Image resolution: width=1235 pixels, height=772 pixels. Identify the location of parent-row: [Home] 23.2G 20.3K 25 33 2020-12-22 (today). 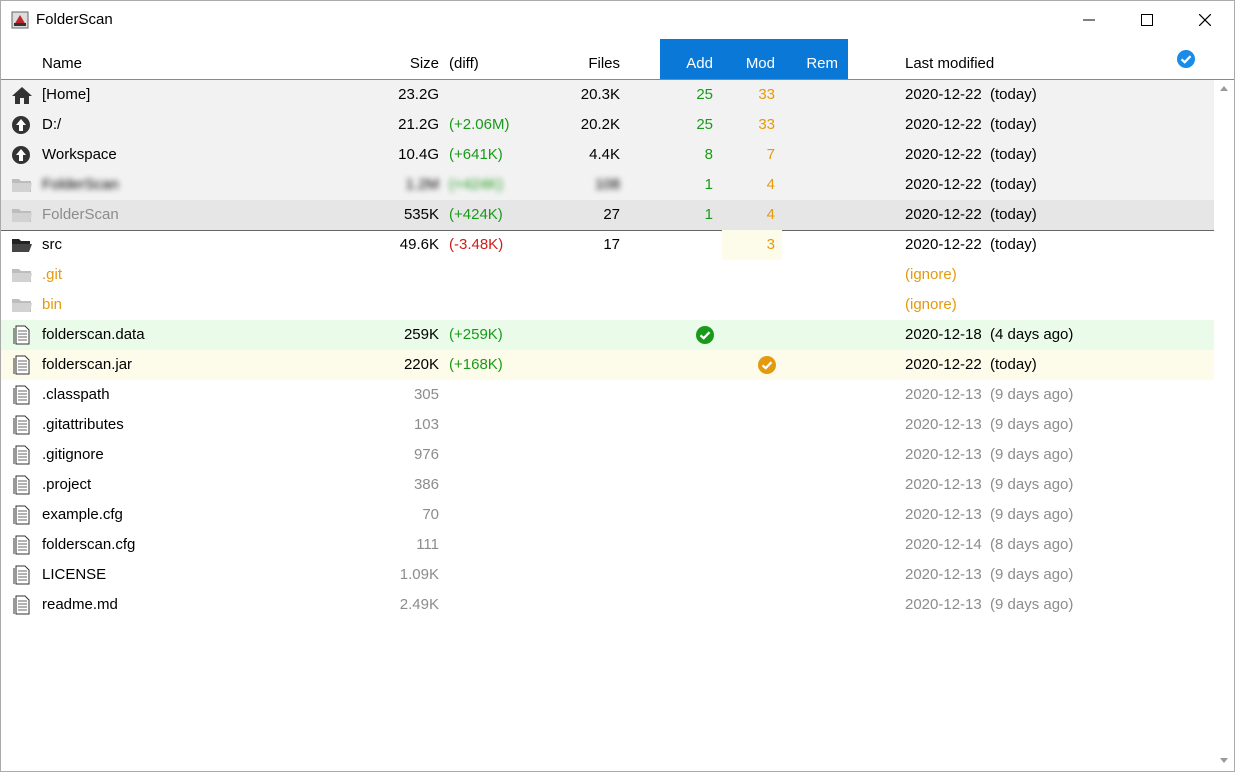
(607, 95).